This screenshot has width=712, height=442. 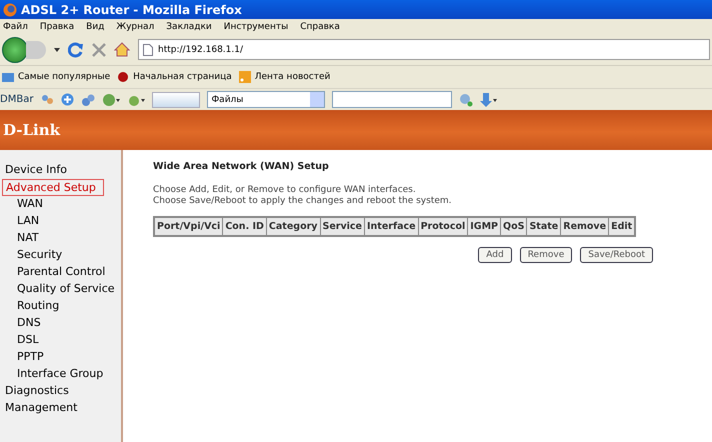 What do you see at coordinates (495, 255) in the screenshot?
I see `action-button: Add` at bounding box center [495, 255].